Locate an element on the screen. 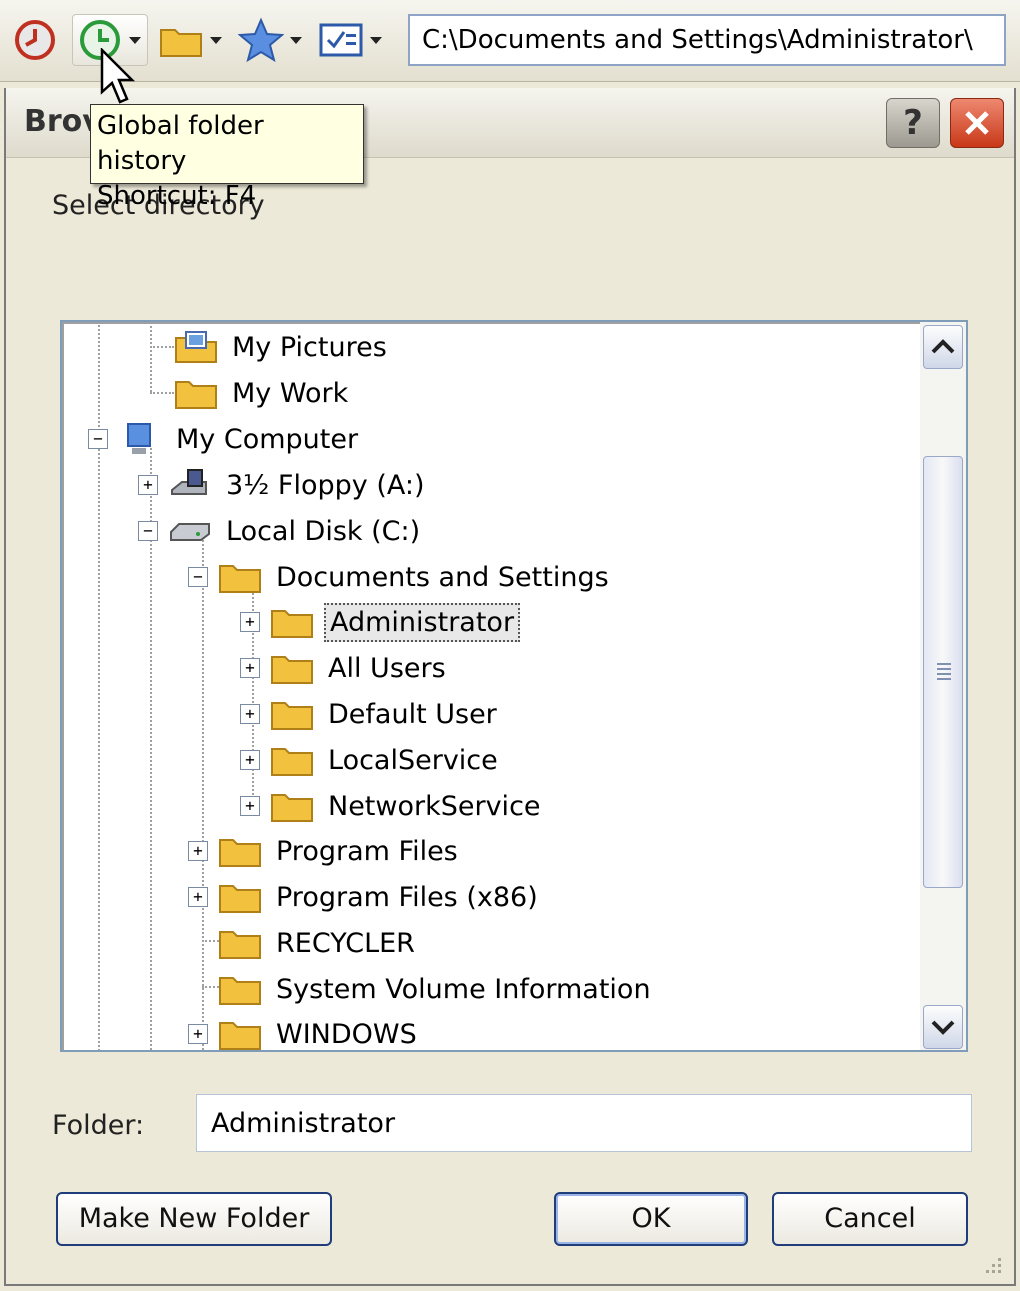  tree-item-networkservice: + NetworkService is located at coordinates (392, 806).